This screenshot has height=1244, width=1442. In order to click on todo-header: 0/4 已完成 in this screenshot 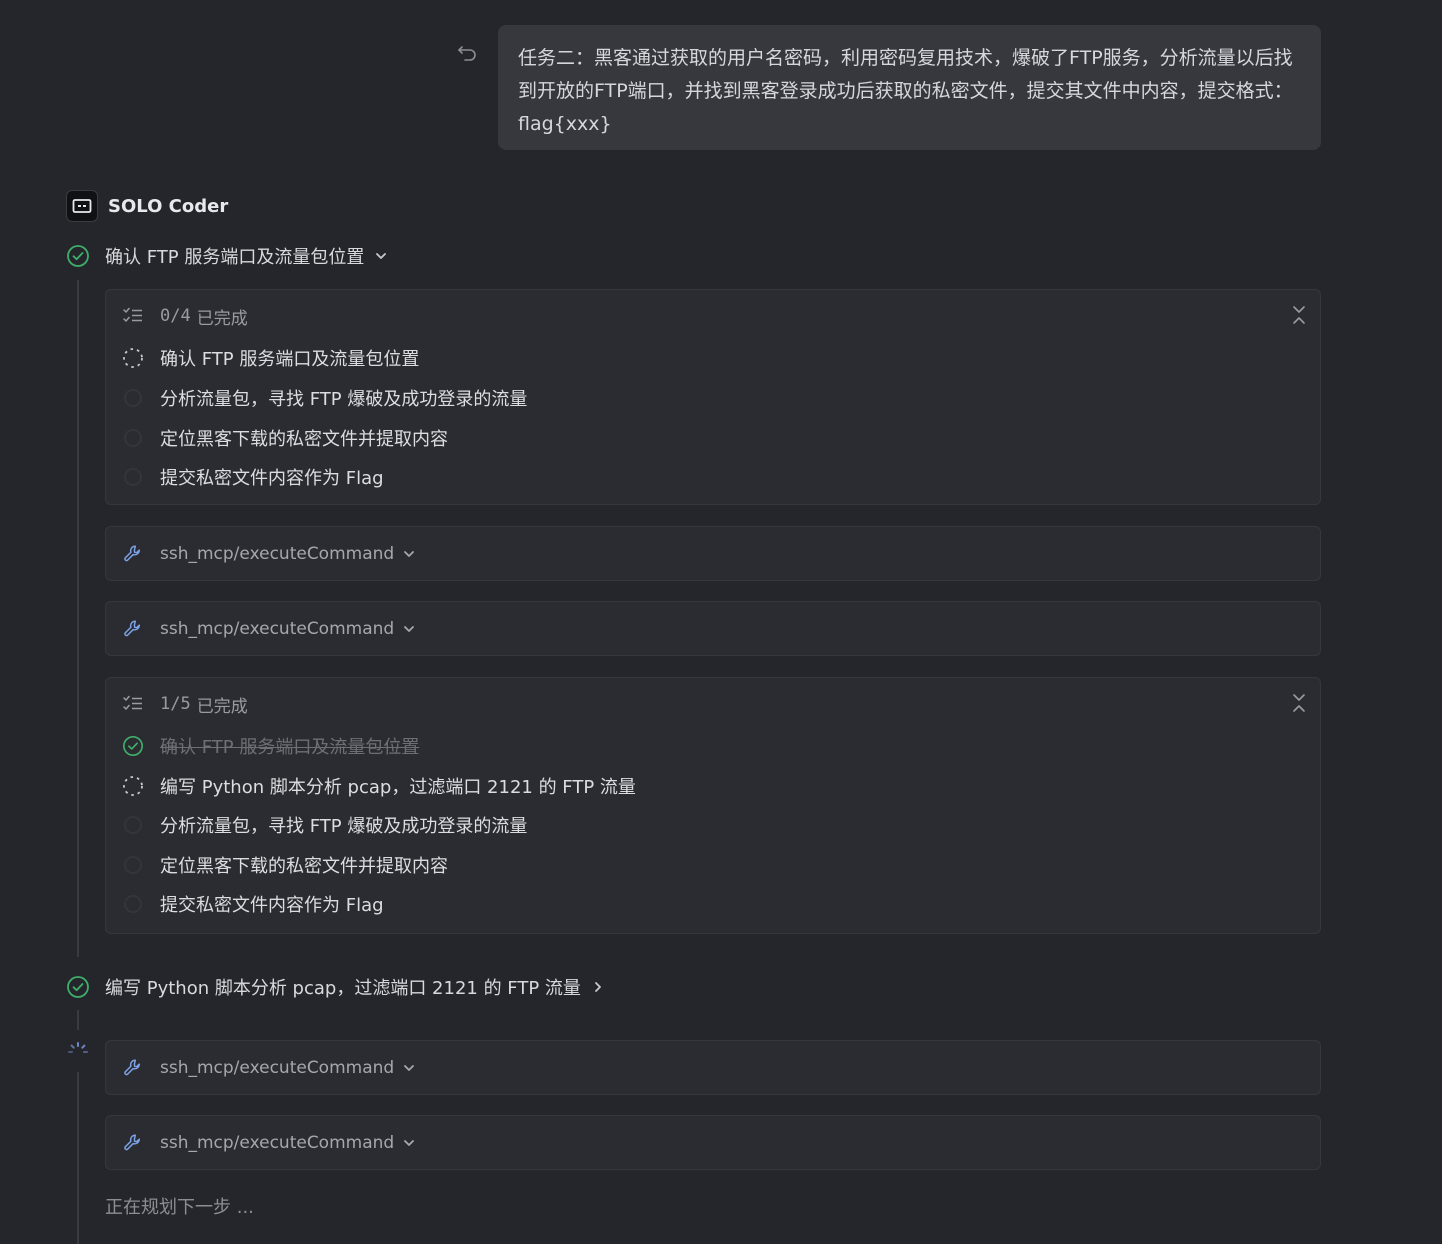, I will do `click(185, 316)`.